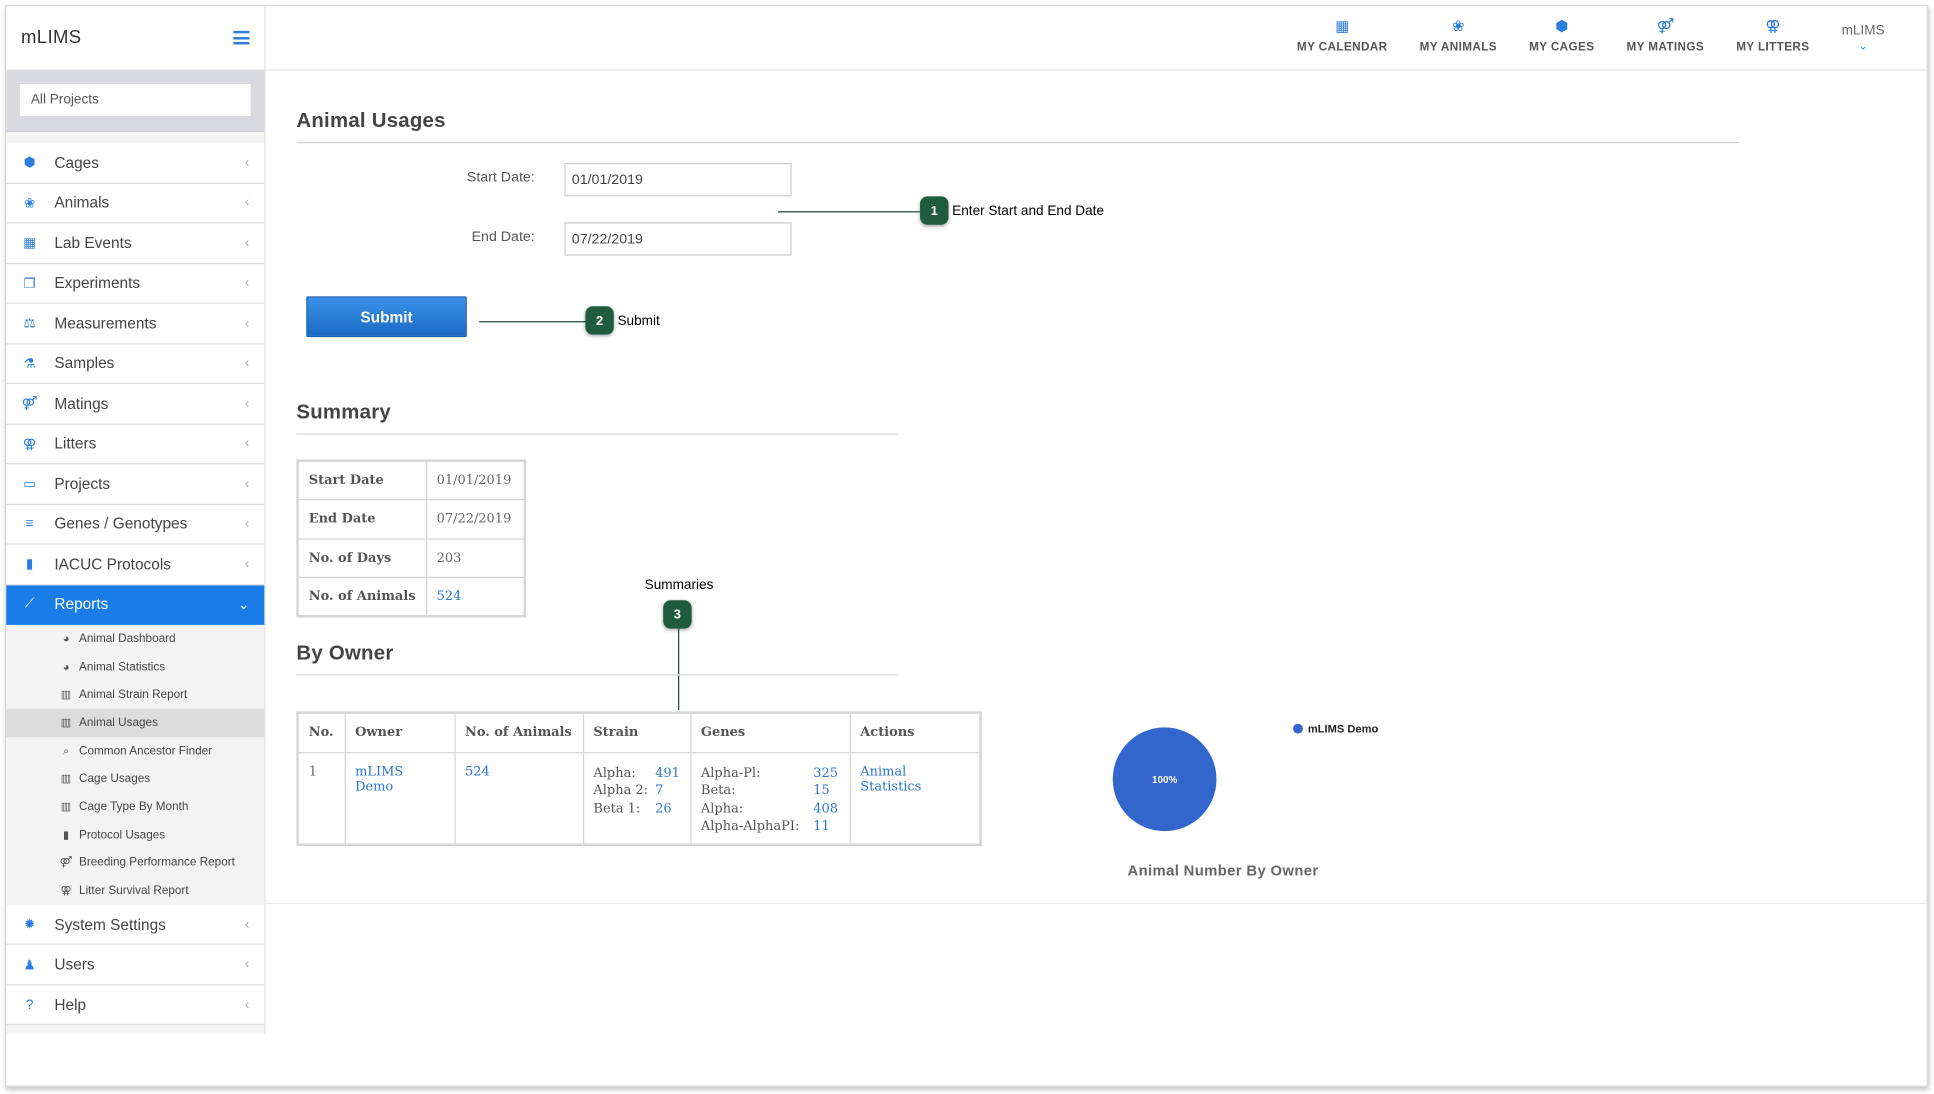  What do you see at coordinates (379, 779) in the screenshot?
I see `owner-link: mLIMS Demo` at bounding box center [379, 779].